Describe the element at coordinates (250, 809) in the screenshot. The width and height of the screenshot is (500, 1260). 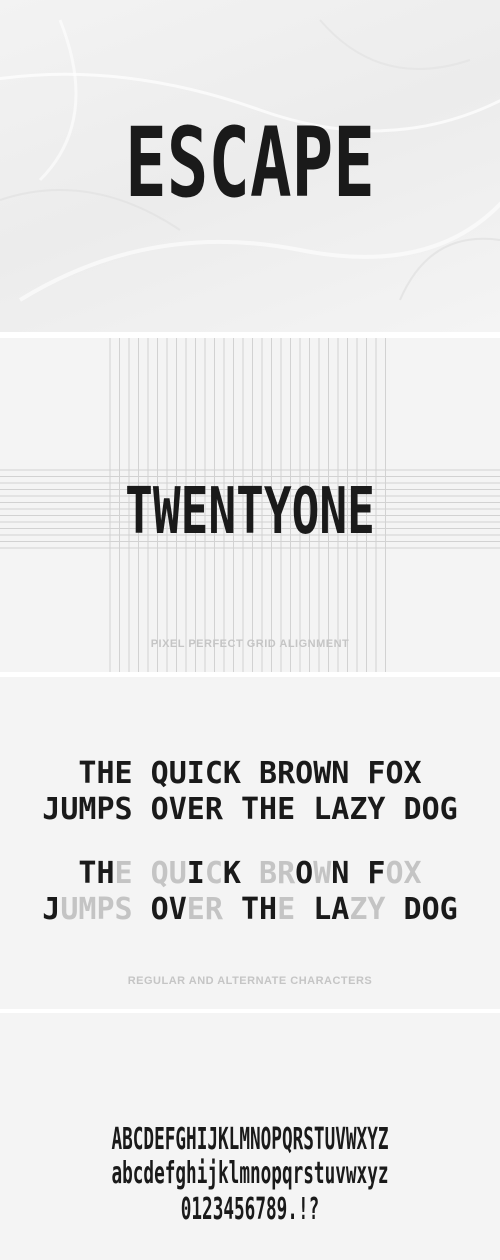
I see `pangram-regular-line-2: JUMPS OVER THE LAZY DOG` at that location.